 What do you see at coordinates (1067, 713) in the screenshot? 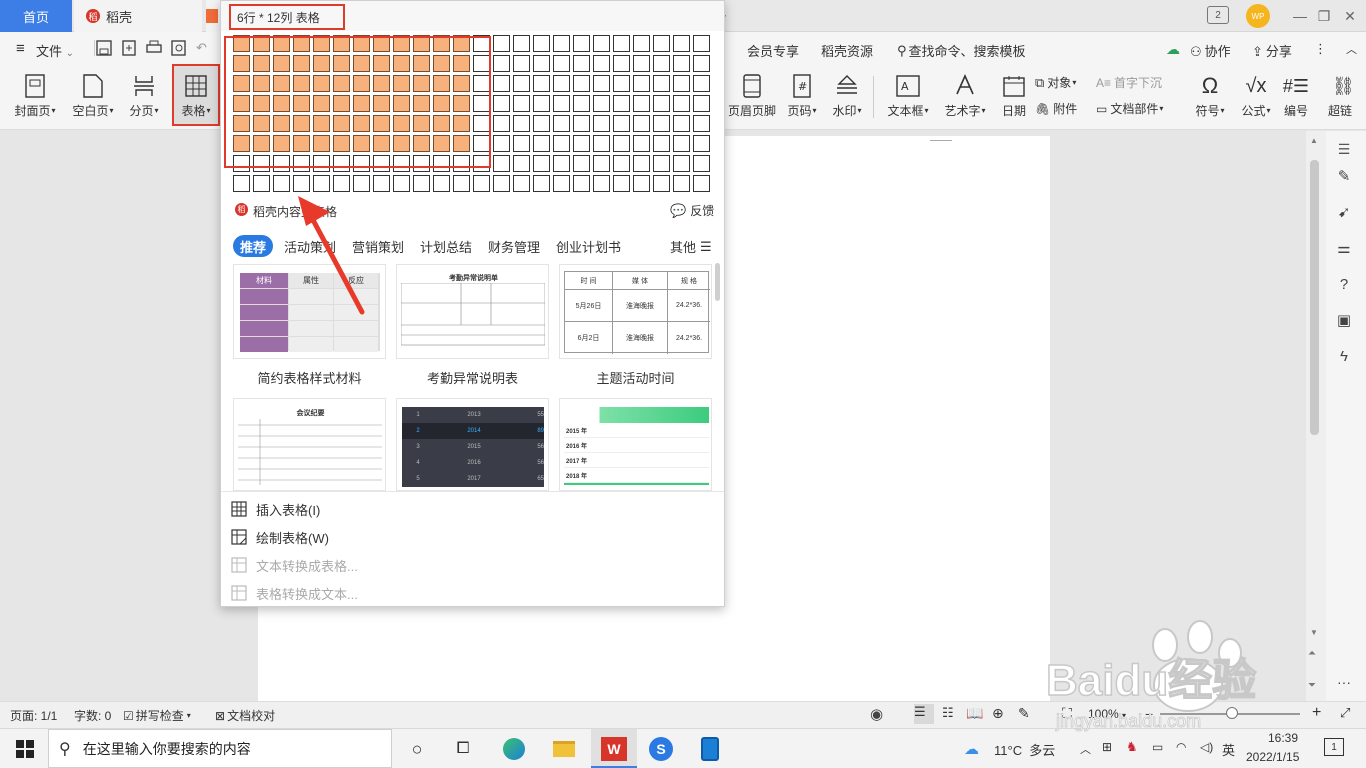
I see `fit-page-icon: ⛶` at bounding box center [1067, 713].